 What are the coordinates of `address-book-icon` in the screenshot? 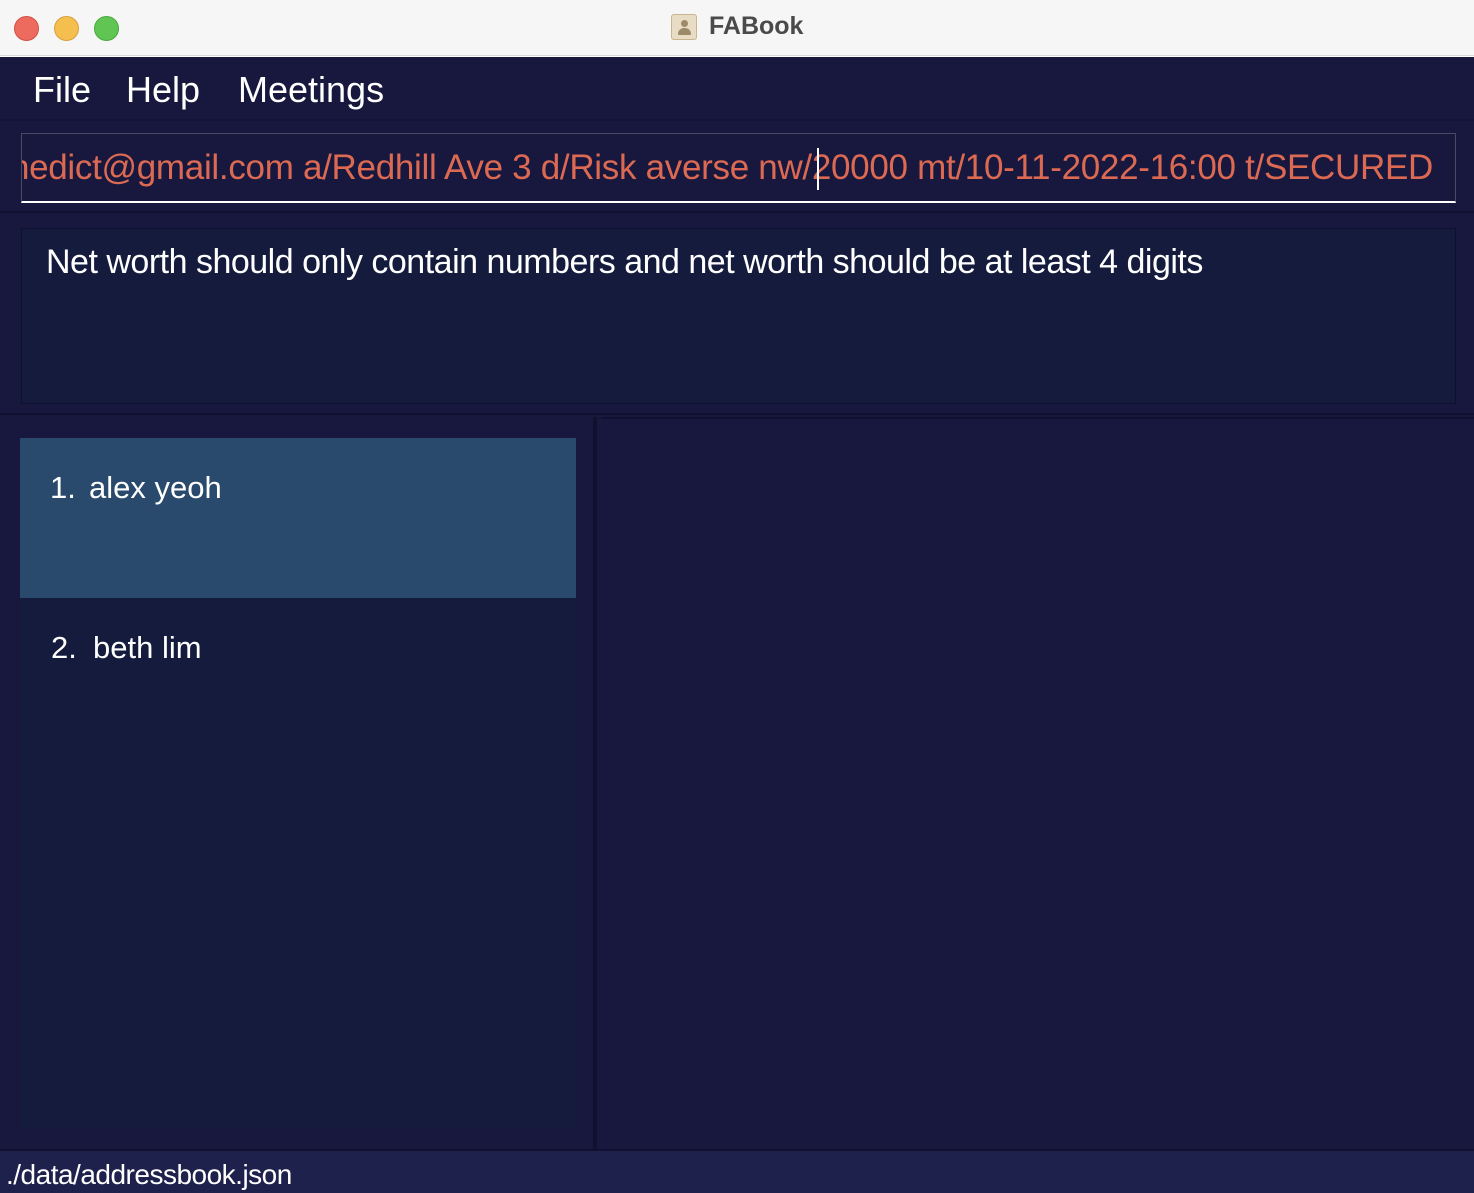 It's located at (683, 26).